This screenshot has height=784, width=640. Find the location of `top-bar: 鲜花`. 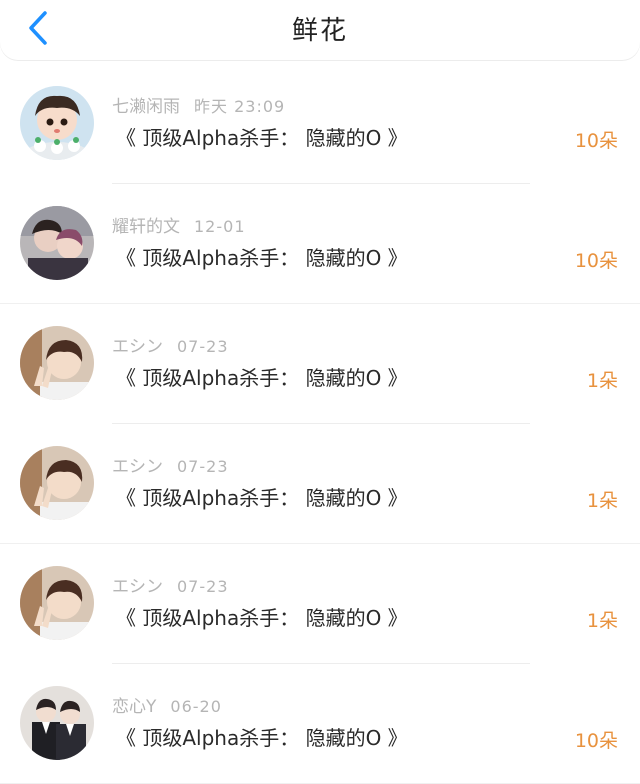

top-bar: 鲜花 is located at coordinates (320, 30).